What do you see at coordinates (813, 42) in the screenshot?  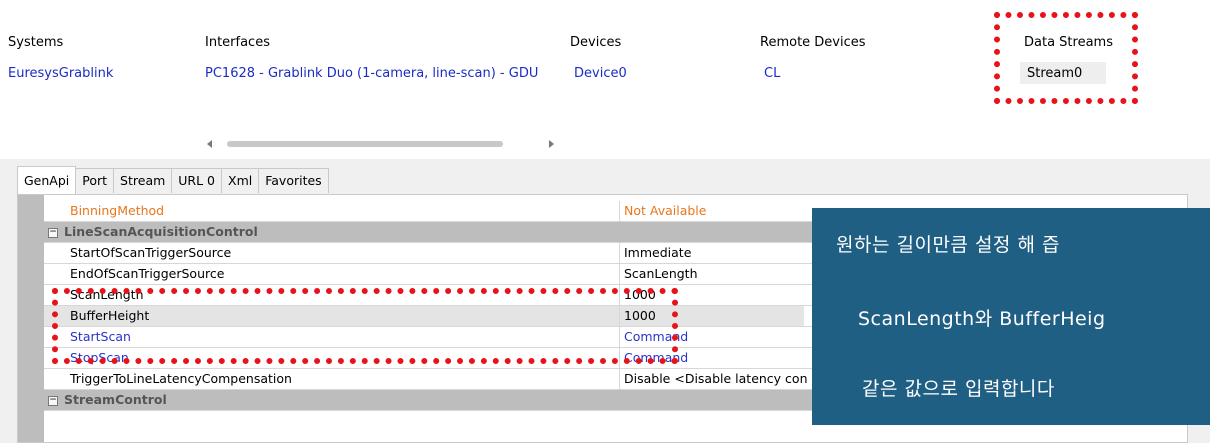 I see `remote-devices-header: Remote Devices` at bounding box center [813, 42].